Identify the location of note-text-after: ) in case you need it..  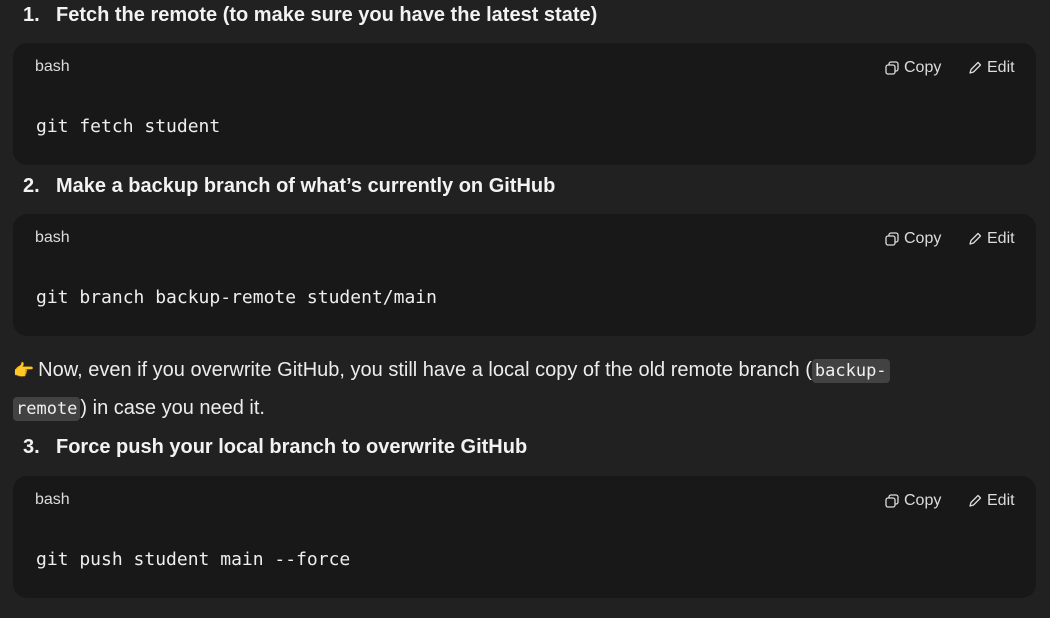
(172, 408).